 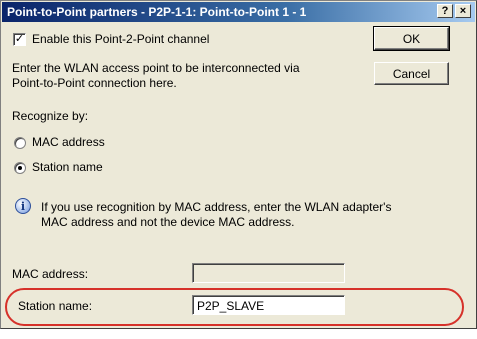 I want to click on radio-mac-address-label: MAC address, so click(x=68, y=142).